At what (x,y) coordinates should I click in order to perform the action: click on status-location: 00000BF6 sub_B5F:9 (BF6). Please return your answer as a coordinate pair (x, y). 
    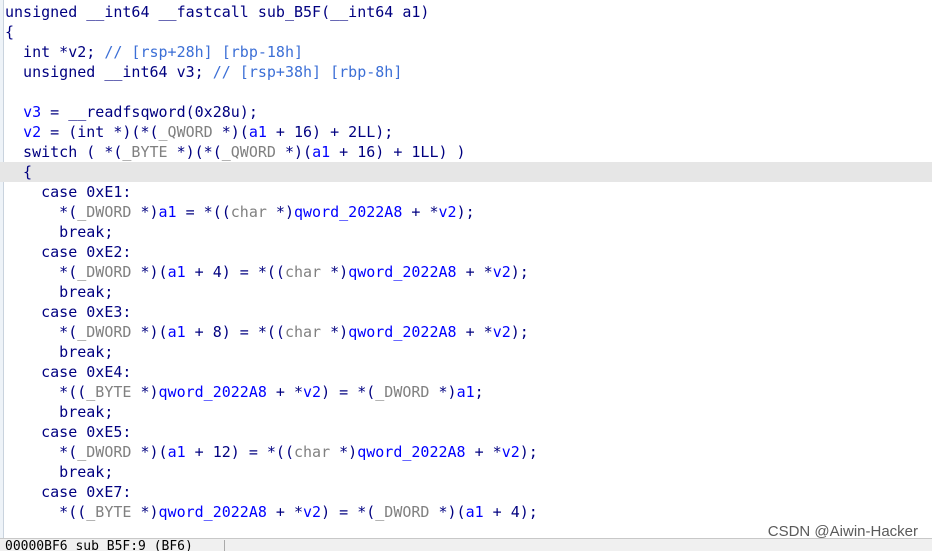
    Looking at the image, I should click on (99, 545).